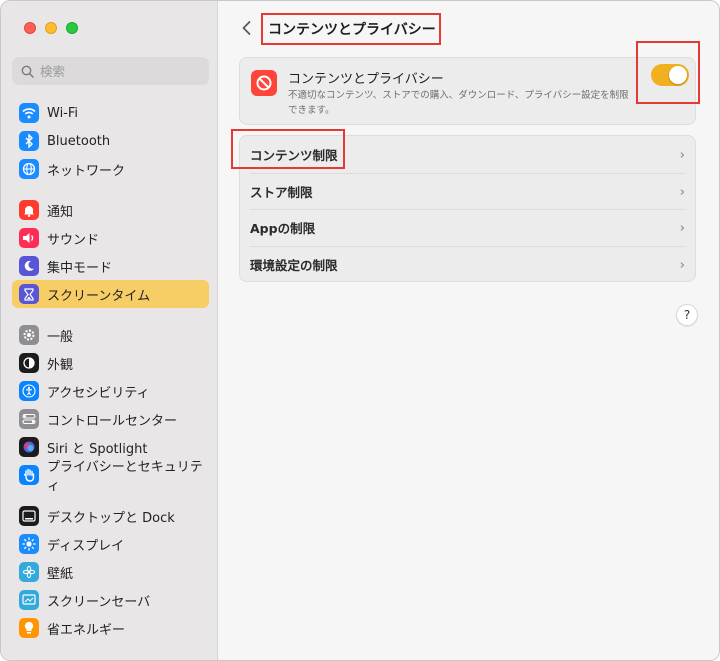 This screenshot has width=720, height=661. I want to click on hand-icon, so click(29, 475).